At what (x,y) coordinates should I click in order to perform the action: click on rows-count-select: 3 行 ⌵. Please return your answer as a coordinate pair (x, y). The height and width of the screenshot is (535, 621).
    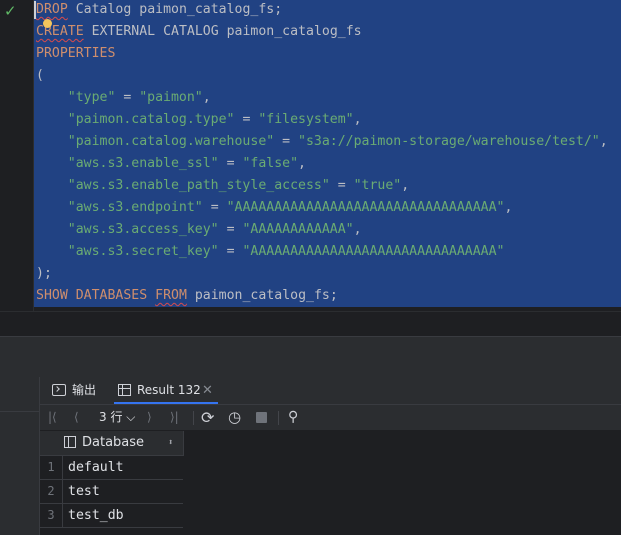
    Looking at the image, I should click on (117, 417).